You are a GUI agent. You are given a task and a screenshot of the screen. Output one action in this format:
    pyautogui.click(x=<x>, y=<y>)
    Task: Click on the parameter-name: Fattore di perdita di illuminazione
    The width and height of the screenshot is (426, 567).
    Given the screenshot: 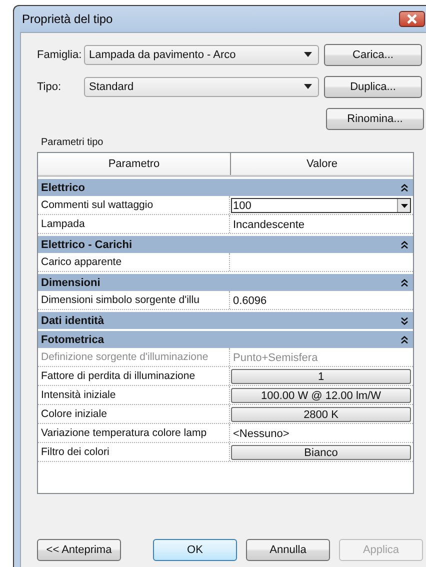 What is the action you would take?
    pyautogui.click(x=134, y=376)
    